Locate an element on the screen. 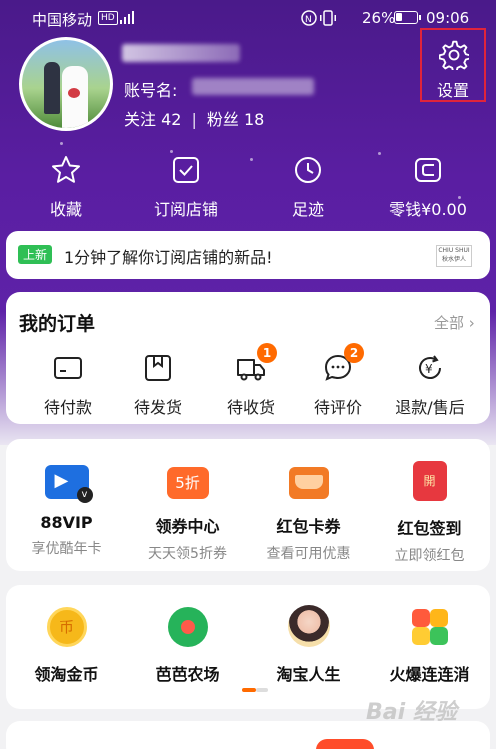 The width and height of the screenshot is (496, 749). character-avatar-icon is located at coordinates (308, 626).